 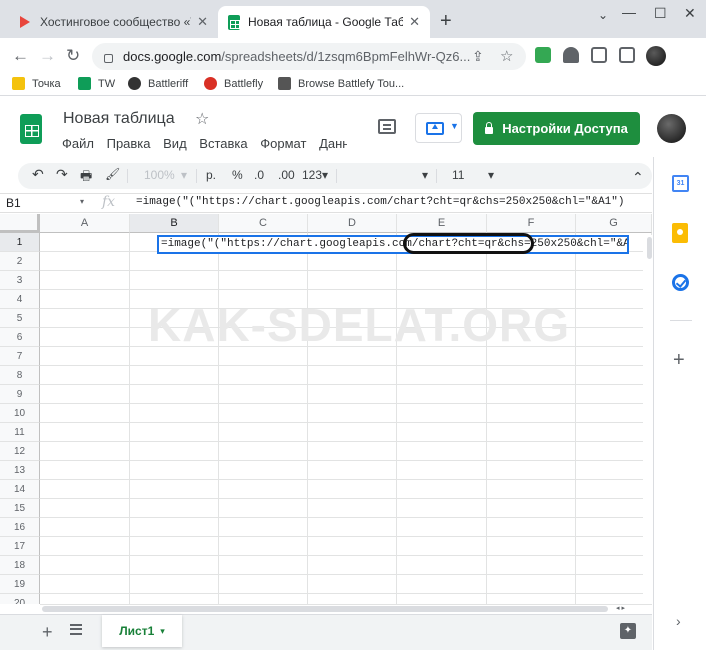 What do you see at coordinates (112, 174) in the screenshot?
I see `paint-format-icon: 🖌` at bounding box center [112, 174].